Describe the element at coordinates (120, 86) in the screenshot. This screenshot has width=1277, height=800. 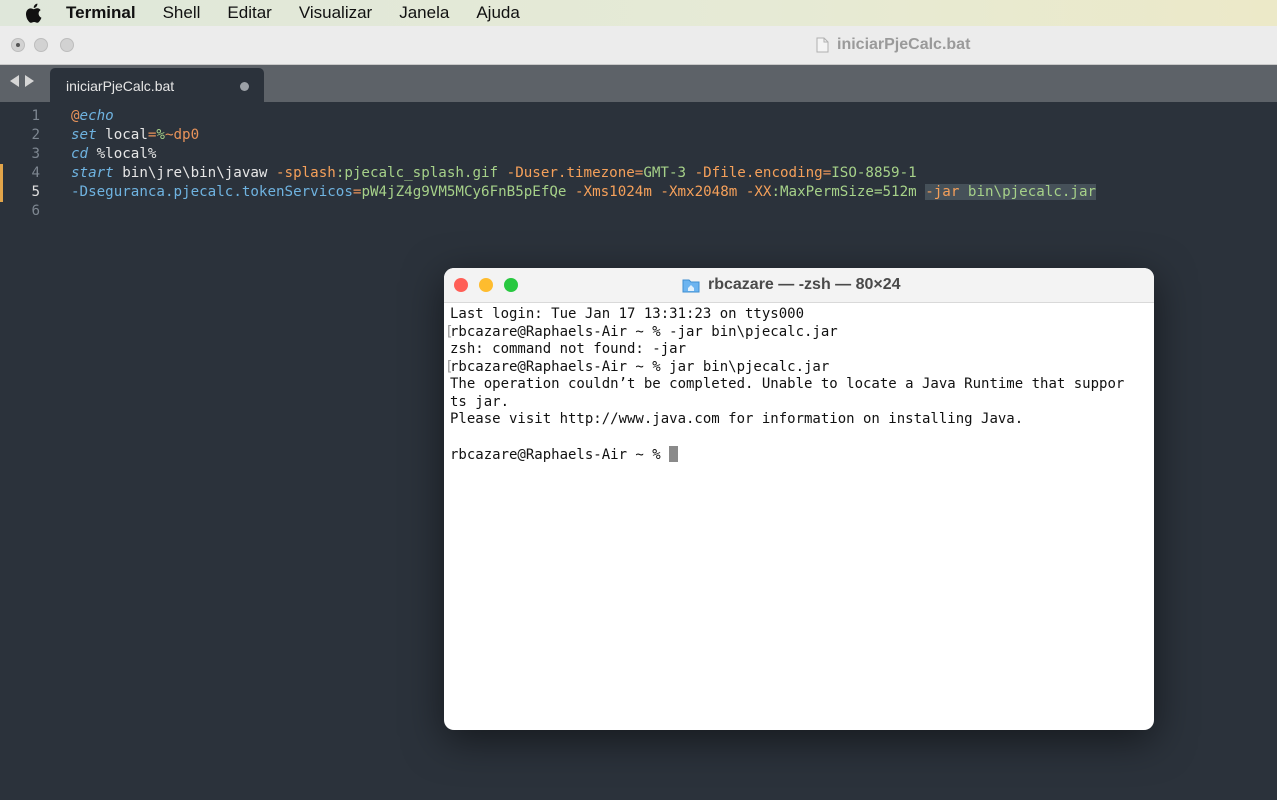
I see `tab-label: iniciarPjeCalc.bat` at that location.